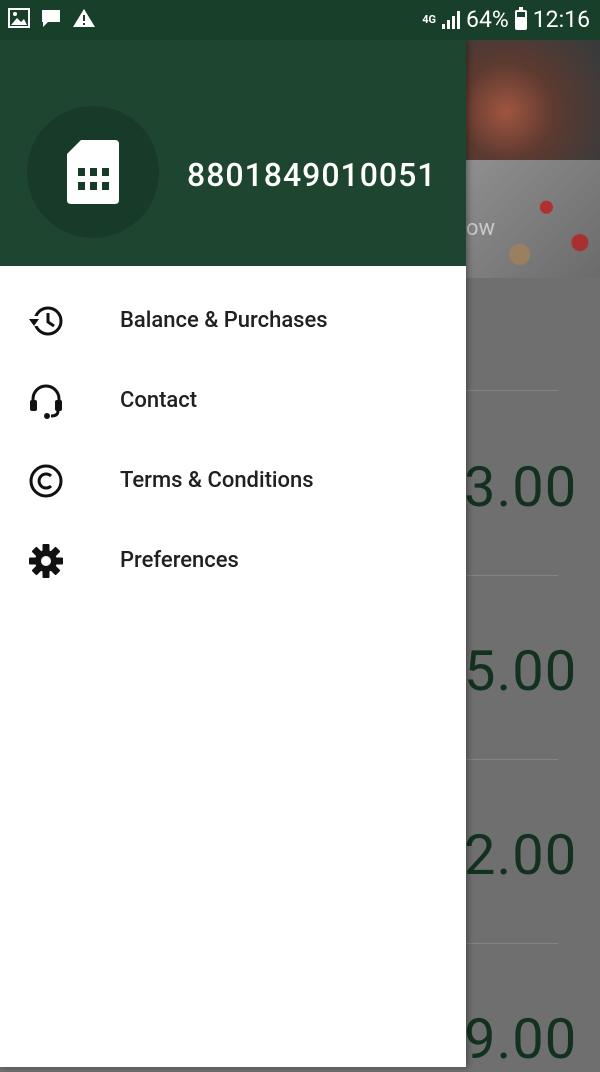 Image resolution: width=600 pixels, height=1072 pixels. I want to click on menu-item-contact: Contact, so click(233, 400).